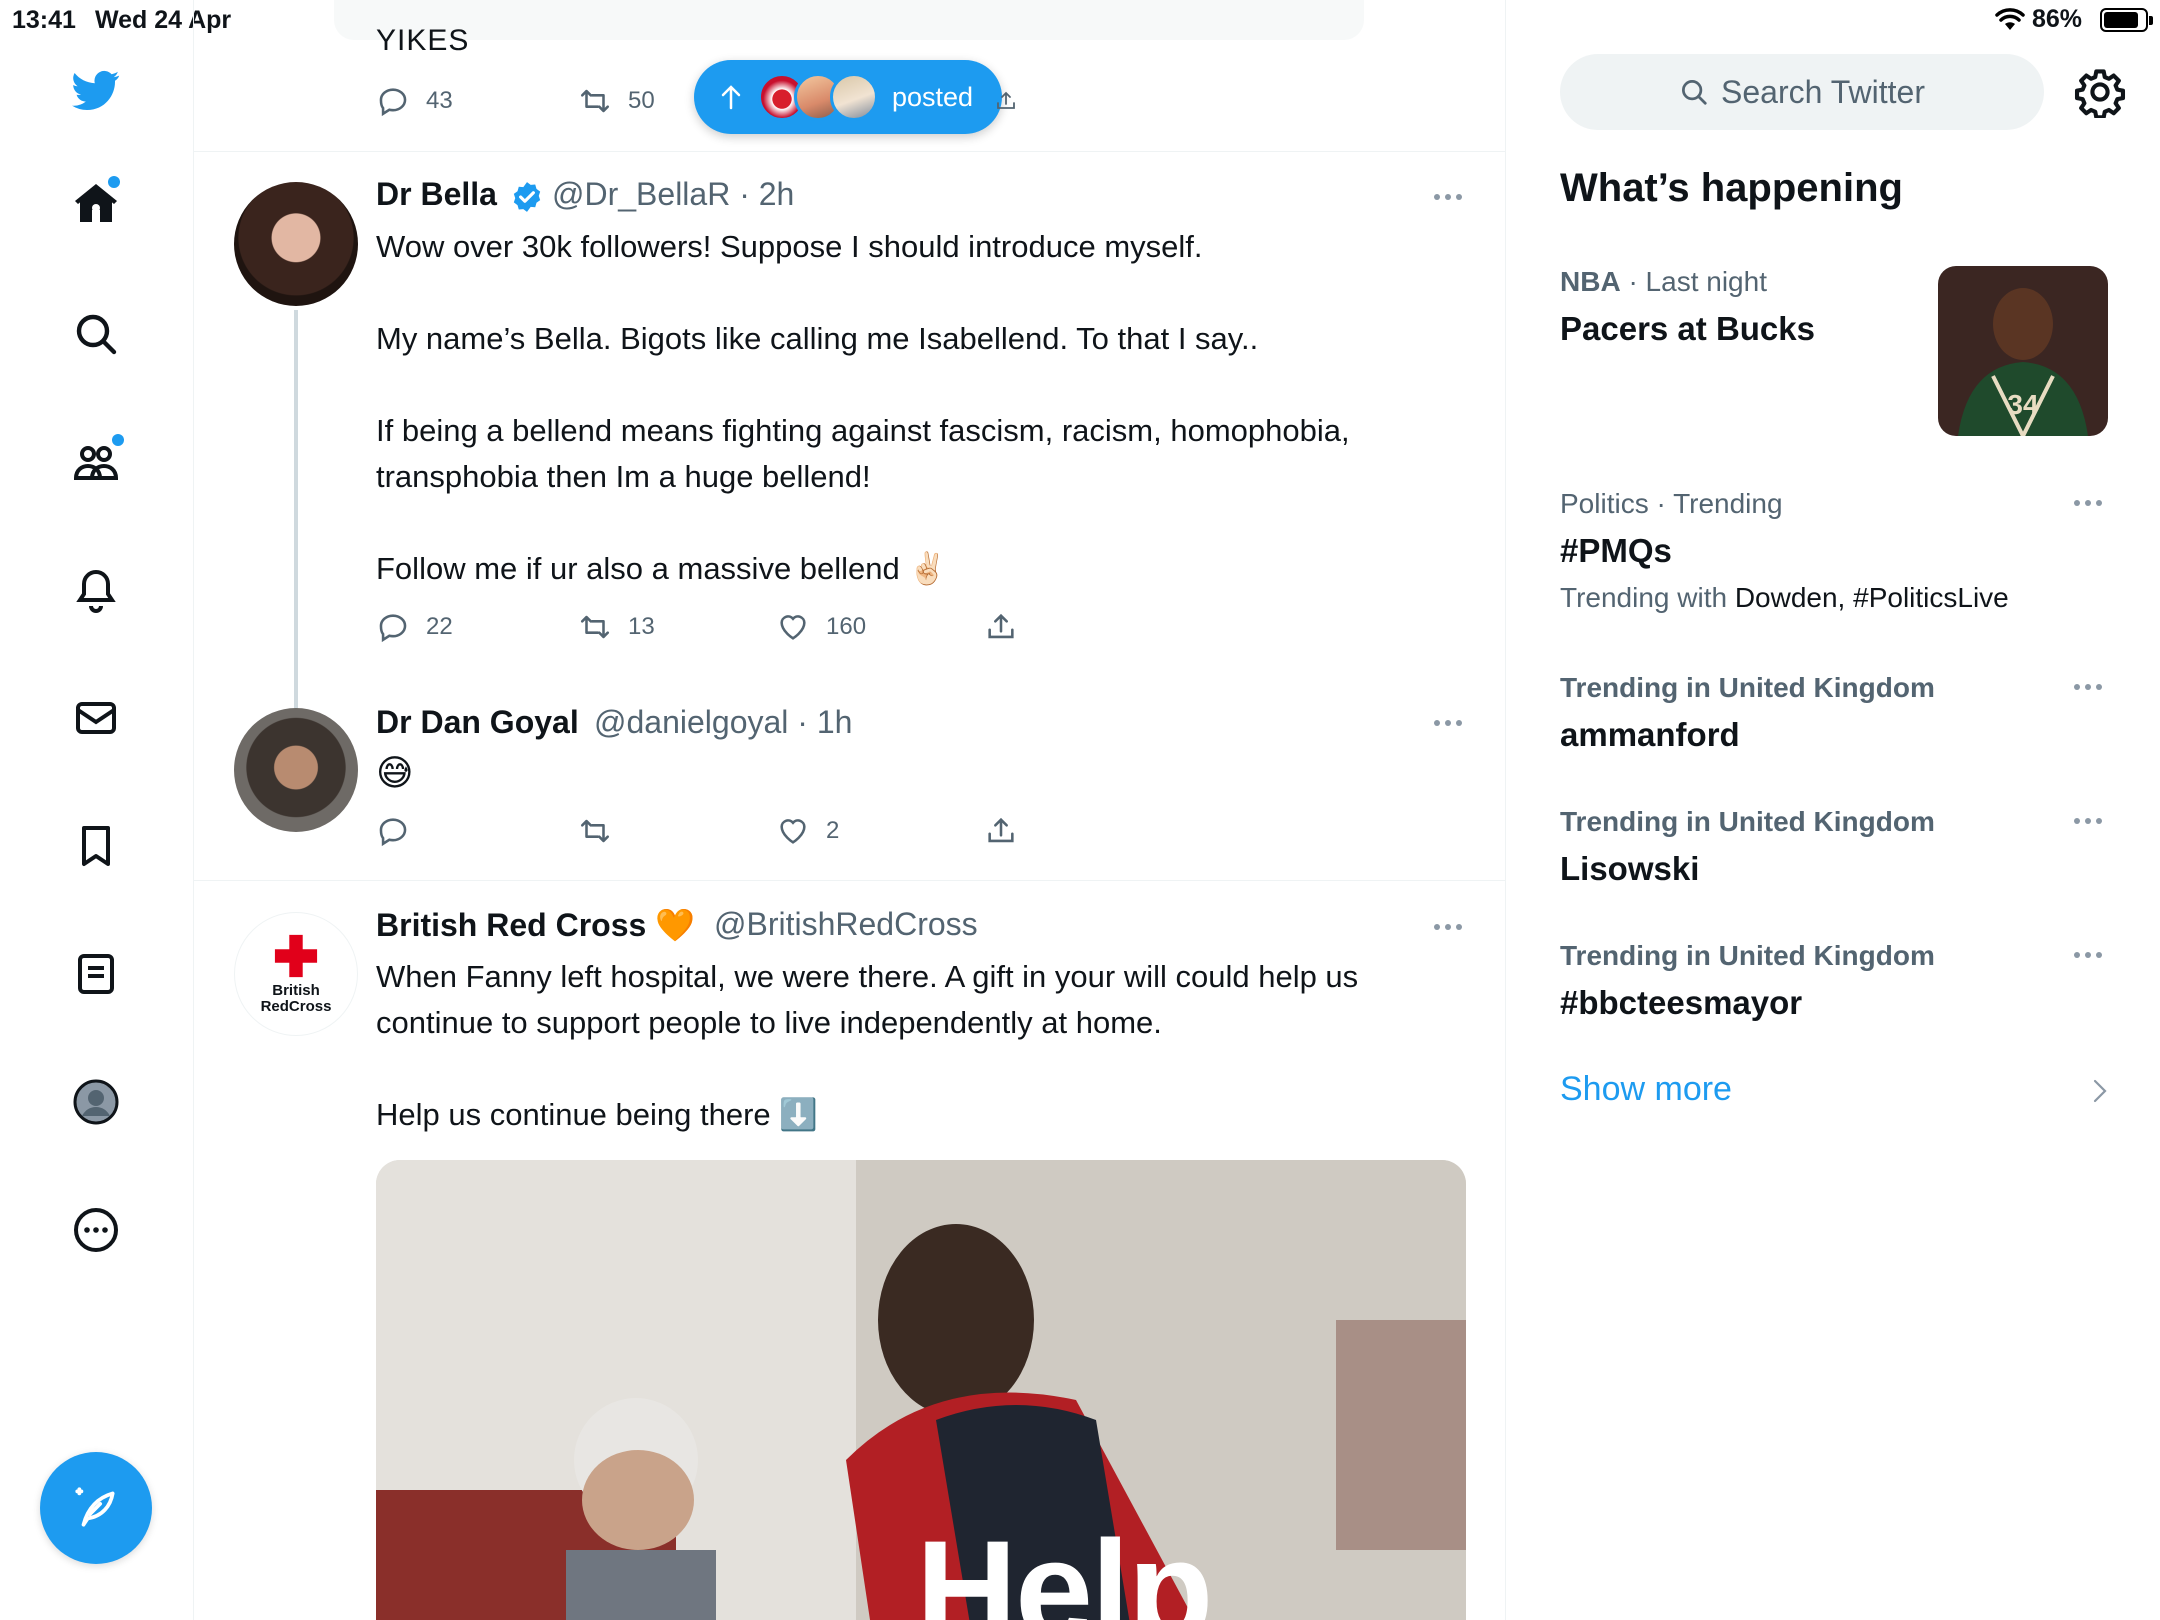  I want to click on reply-count: 22, so click(439, 626).